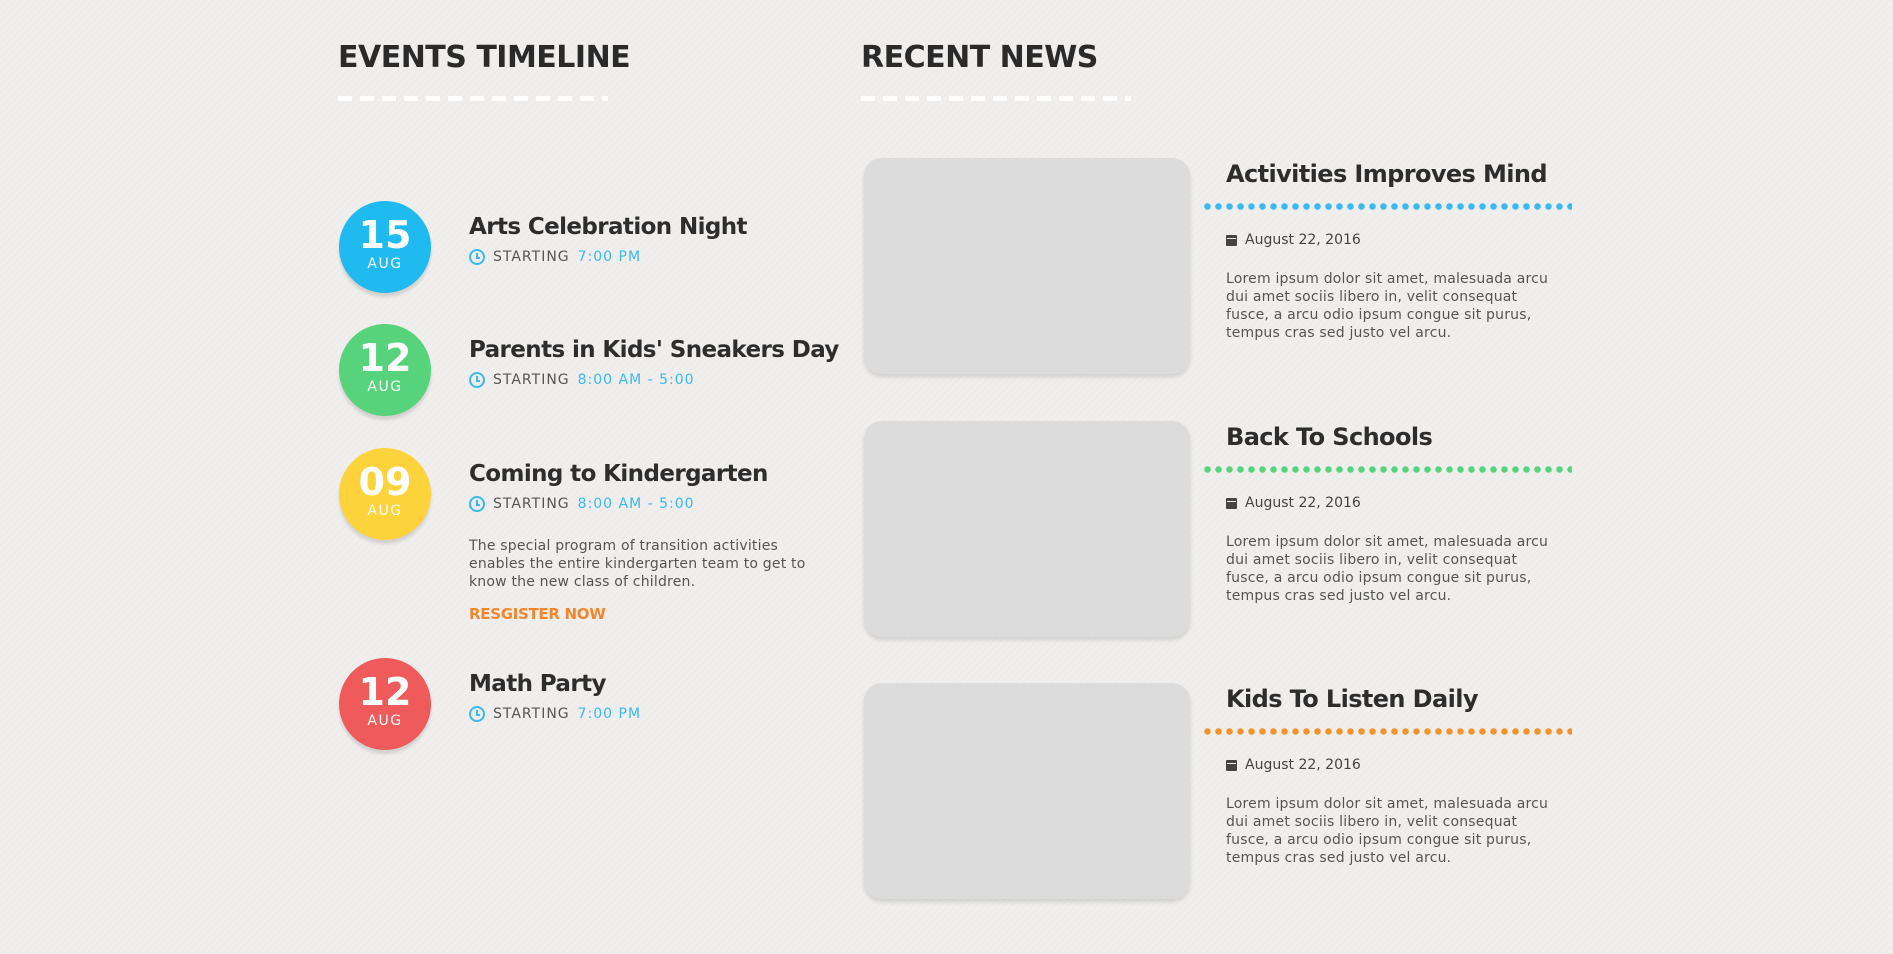 This screenshot has width=1893, height=954. I want to click on event-title: Coming to Kindergarten, so click(649, 474).